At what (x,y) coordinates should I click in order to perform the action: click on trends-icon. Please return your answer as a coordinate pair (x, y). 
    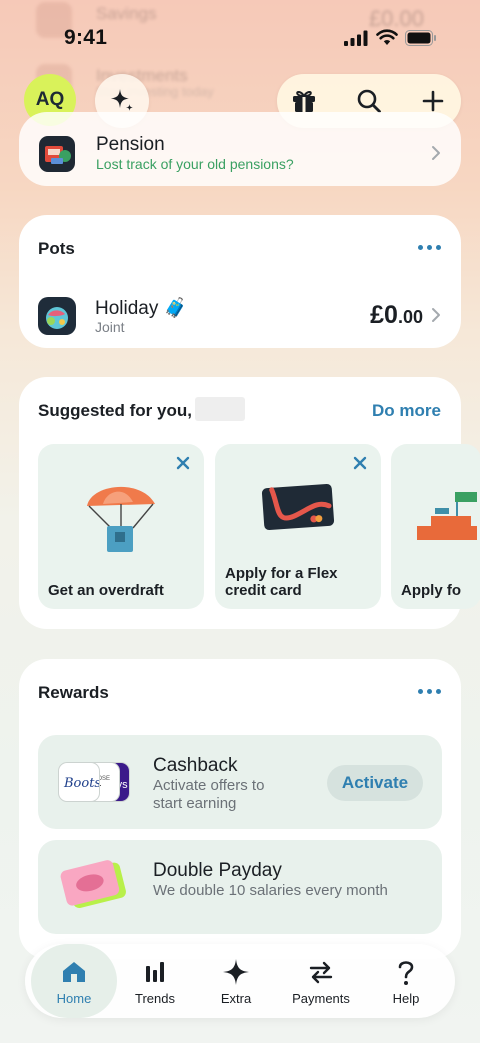
    Looking at the image, I should click on (155, 972).